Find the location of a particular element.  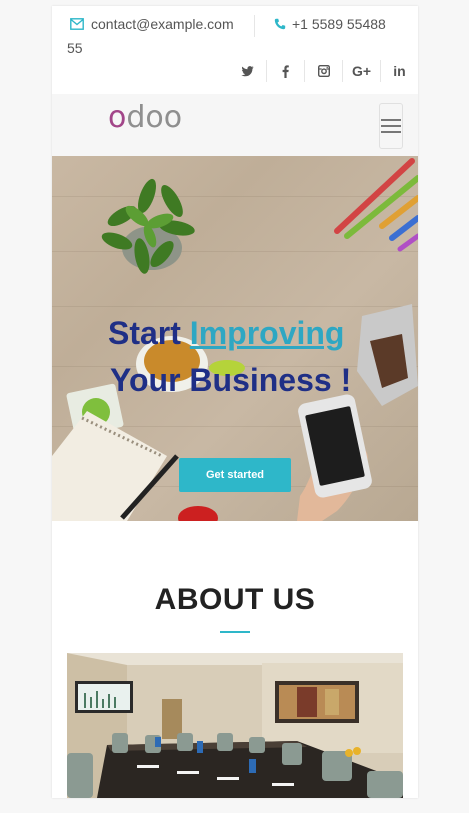

facebook-link is located at coordinates (285, 71).